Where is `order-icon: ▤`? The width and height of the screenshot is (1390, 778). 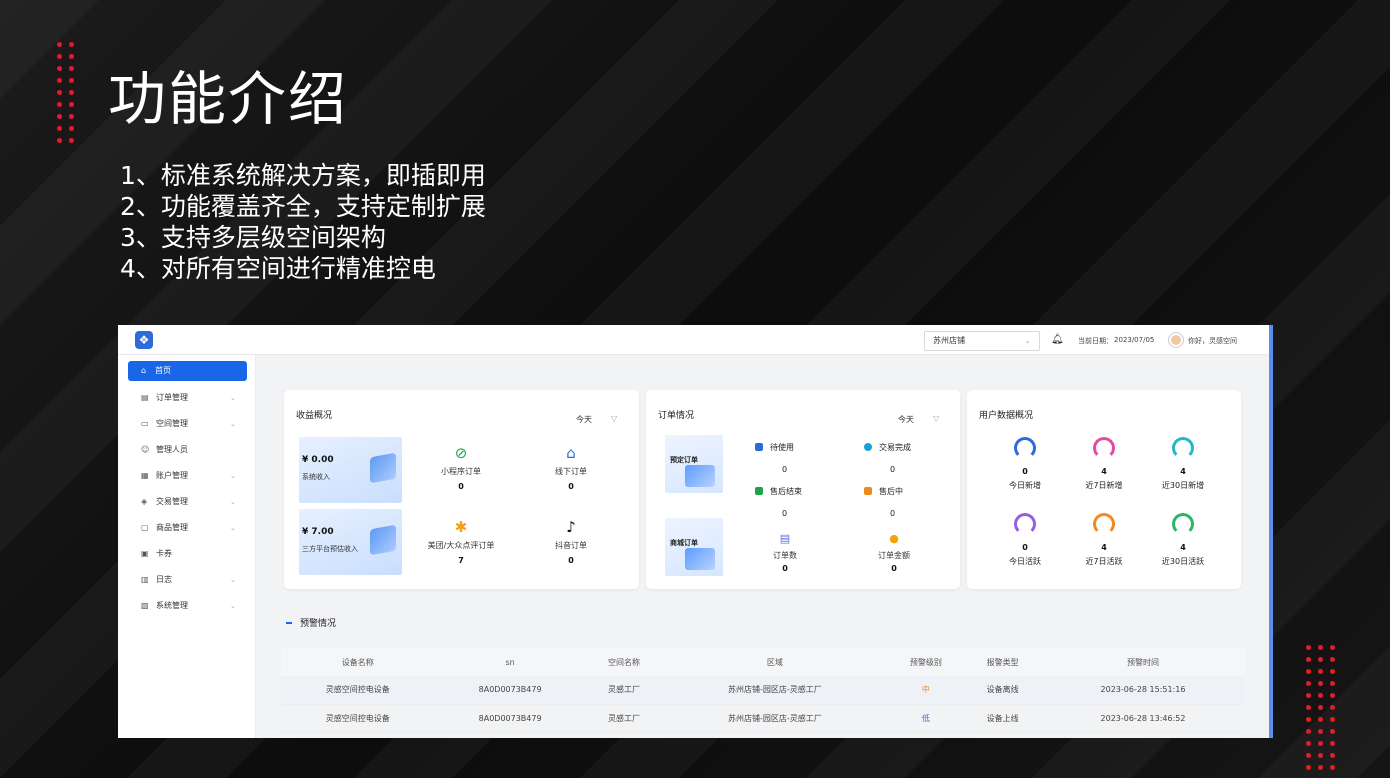 order-icon: ▤ is located at coordinates (145, 397).